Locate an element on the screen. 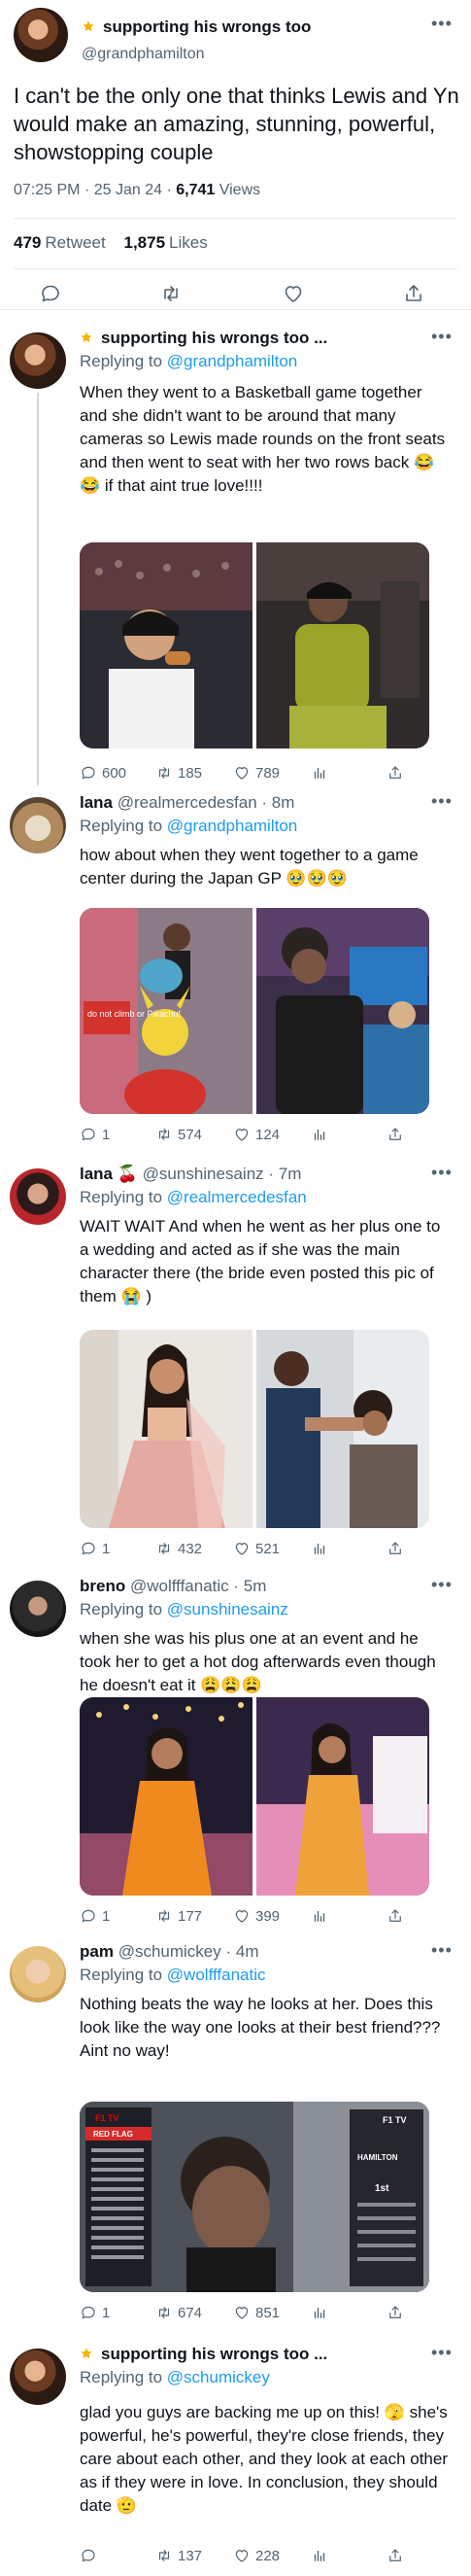  photo-event-night is located at coordinates (166, 1796).